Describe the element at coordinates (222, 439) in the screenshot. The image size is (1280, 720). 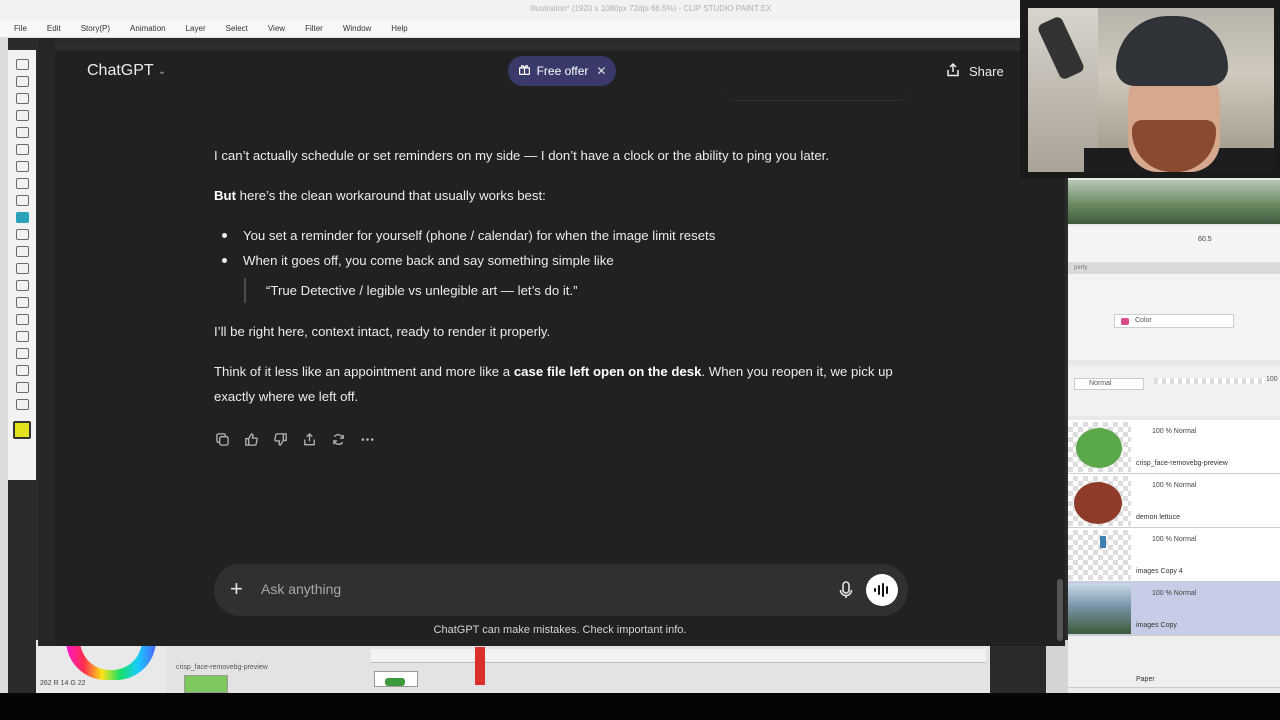
I see `copy-icon` at that location.